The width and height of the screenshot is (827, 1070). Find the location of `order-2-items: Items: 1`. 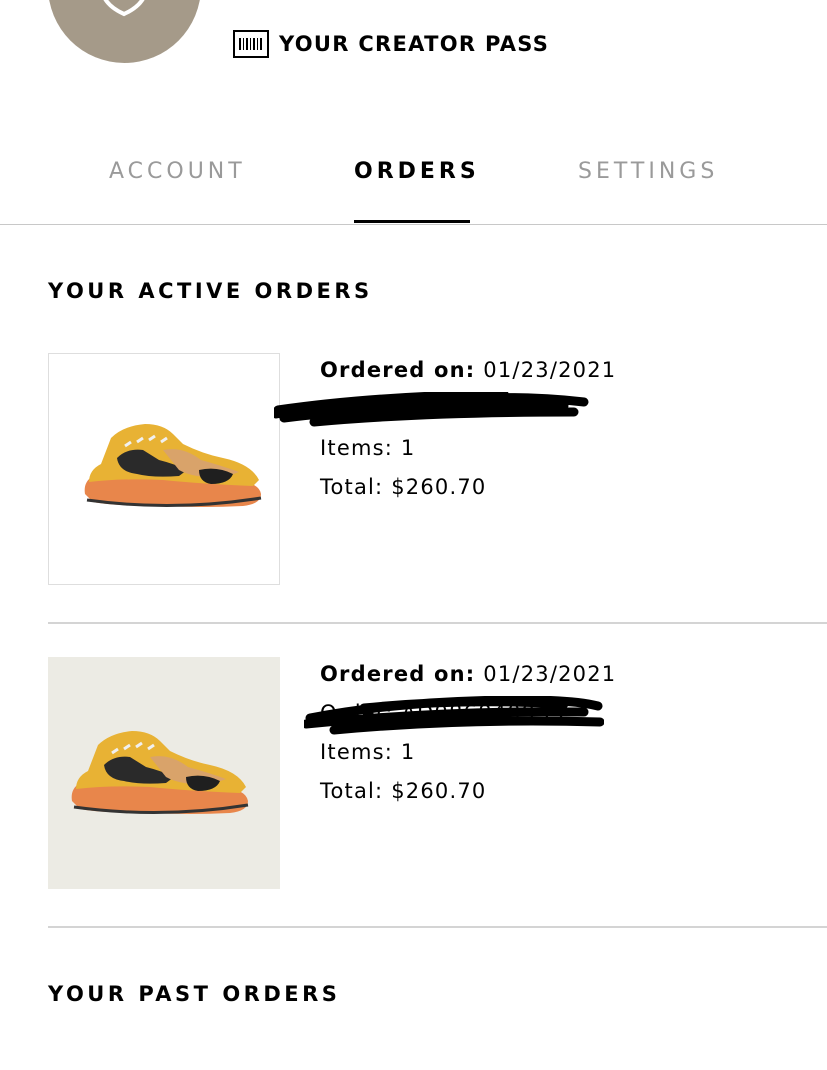

order-2-items: Items: 1 is located at coordinates (468, 752).